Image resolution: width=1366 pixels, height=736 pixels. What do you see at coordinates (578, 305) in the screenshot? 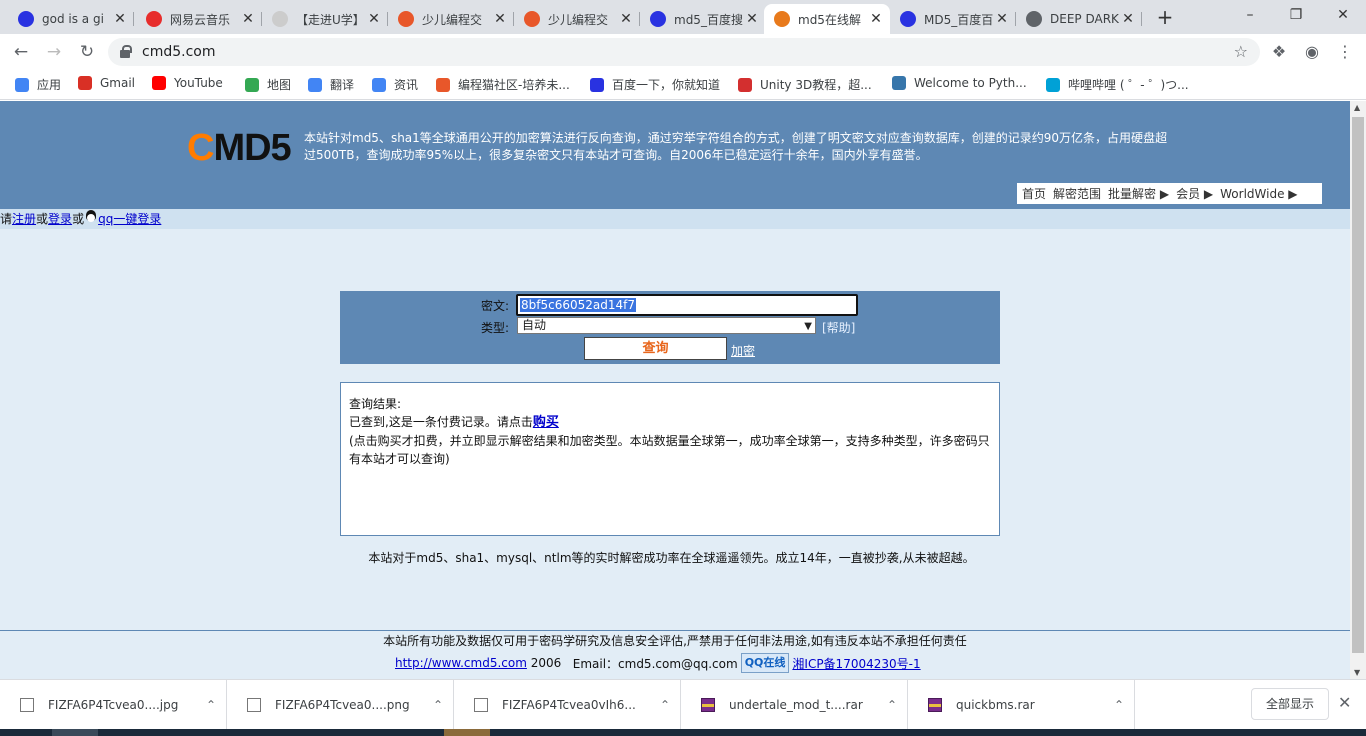
I see `cipher-input-value: 8bf5c66052ad14f7` at bounding box center [578, 305].